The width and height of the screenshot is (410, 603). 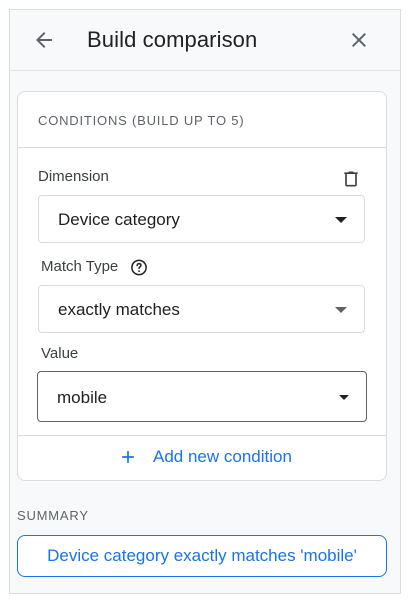 What do you see at coordinates (222, 456) in the screenshot?
I see `add-condition-label: Add new condition` at bounding box center [222, 456].